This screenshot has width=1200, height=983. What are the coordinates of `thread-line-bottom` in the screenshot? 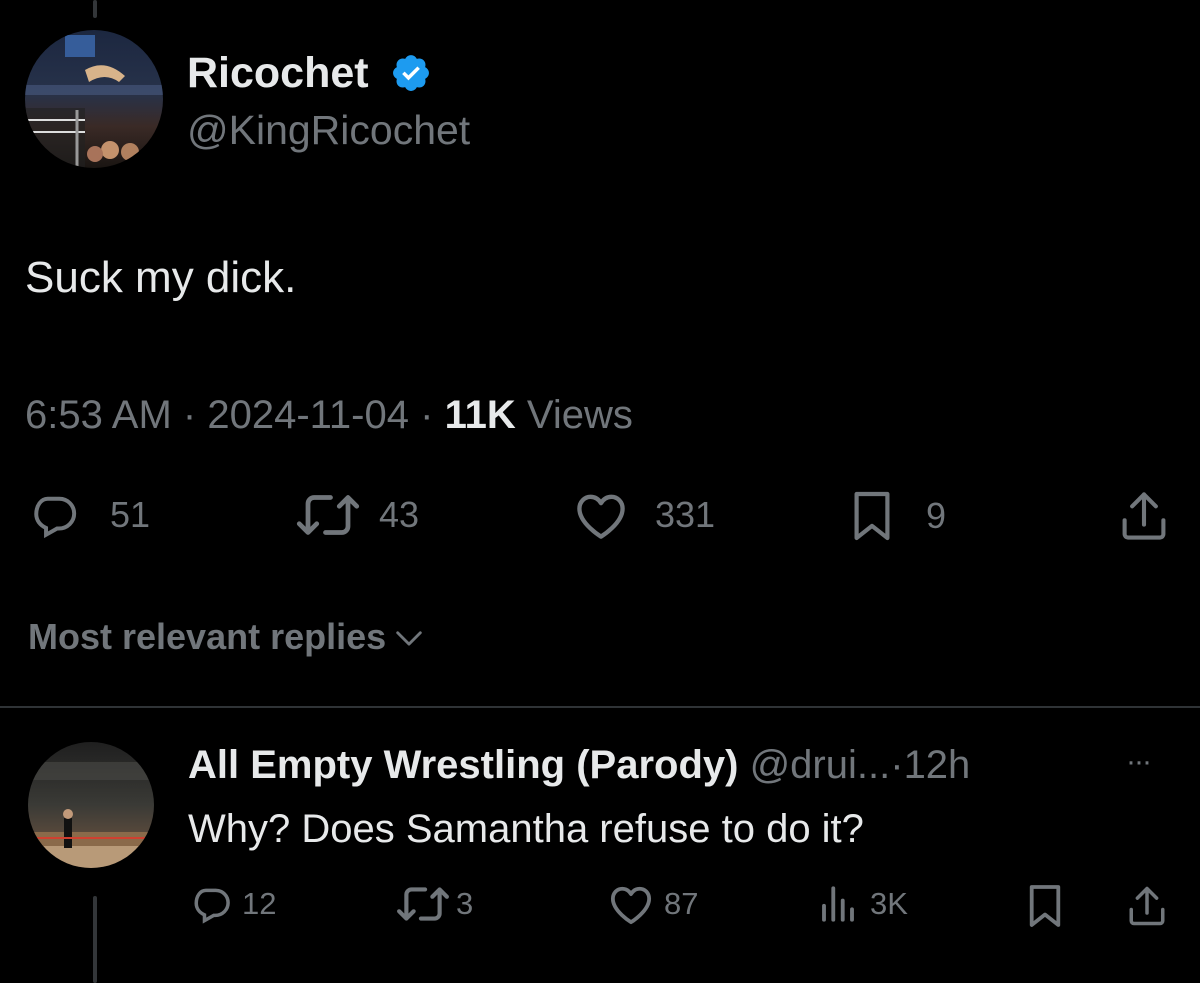 It's located at (95, 939).